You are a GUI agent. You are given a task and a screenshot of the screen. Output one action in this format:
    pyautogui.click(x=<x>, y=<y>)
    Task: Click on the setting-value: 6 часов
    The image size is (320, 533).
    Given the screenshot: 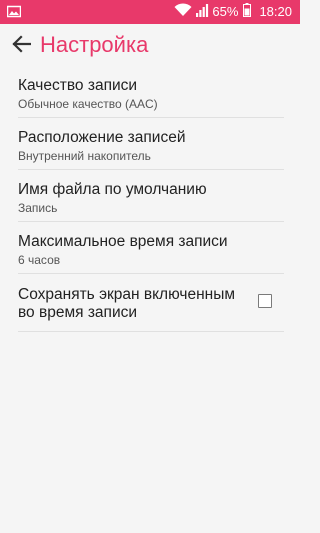 What is the action you would take?
    pyautogui.click(x=39, y=260)
    